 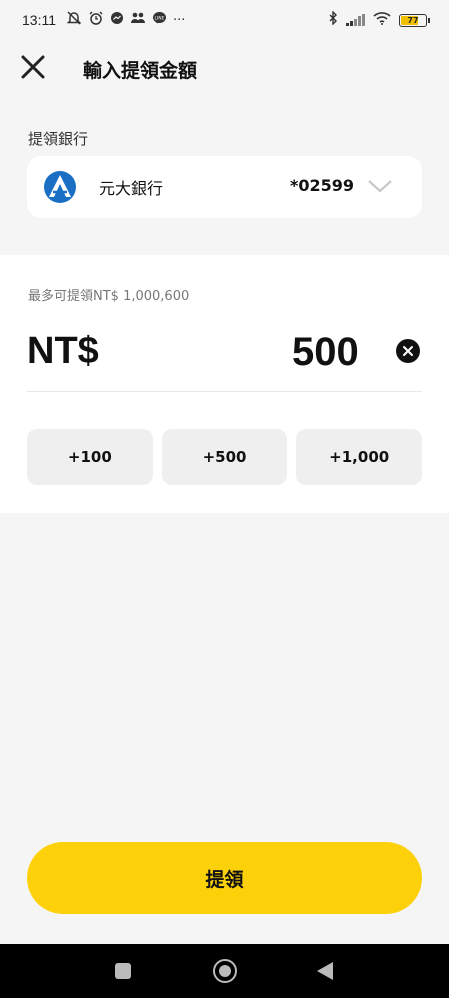 I want to click on people-icon, so click(x=138, y=20).